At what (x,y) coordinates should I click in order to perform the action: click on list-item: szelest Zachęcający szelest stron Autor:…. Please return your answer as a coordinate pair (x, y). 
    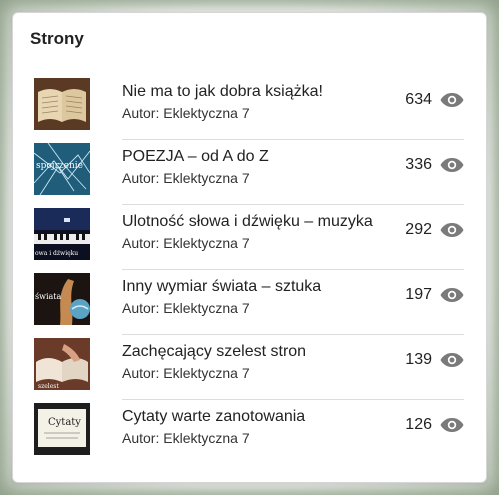
    Looking at the image, I should click on (250, 367).